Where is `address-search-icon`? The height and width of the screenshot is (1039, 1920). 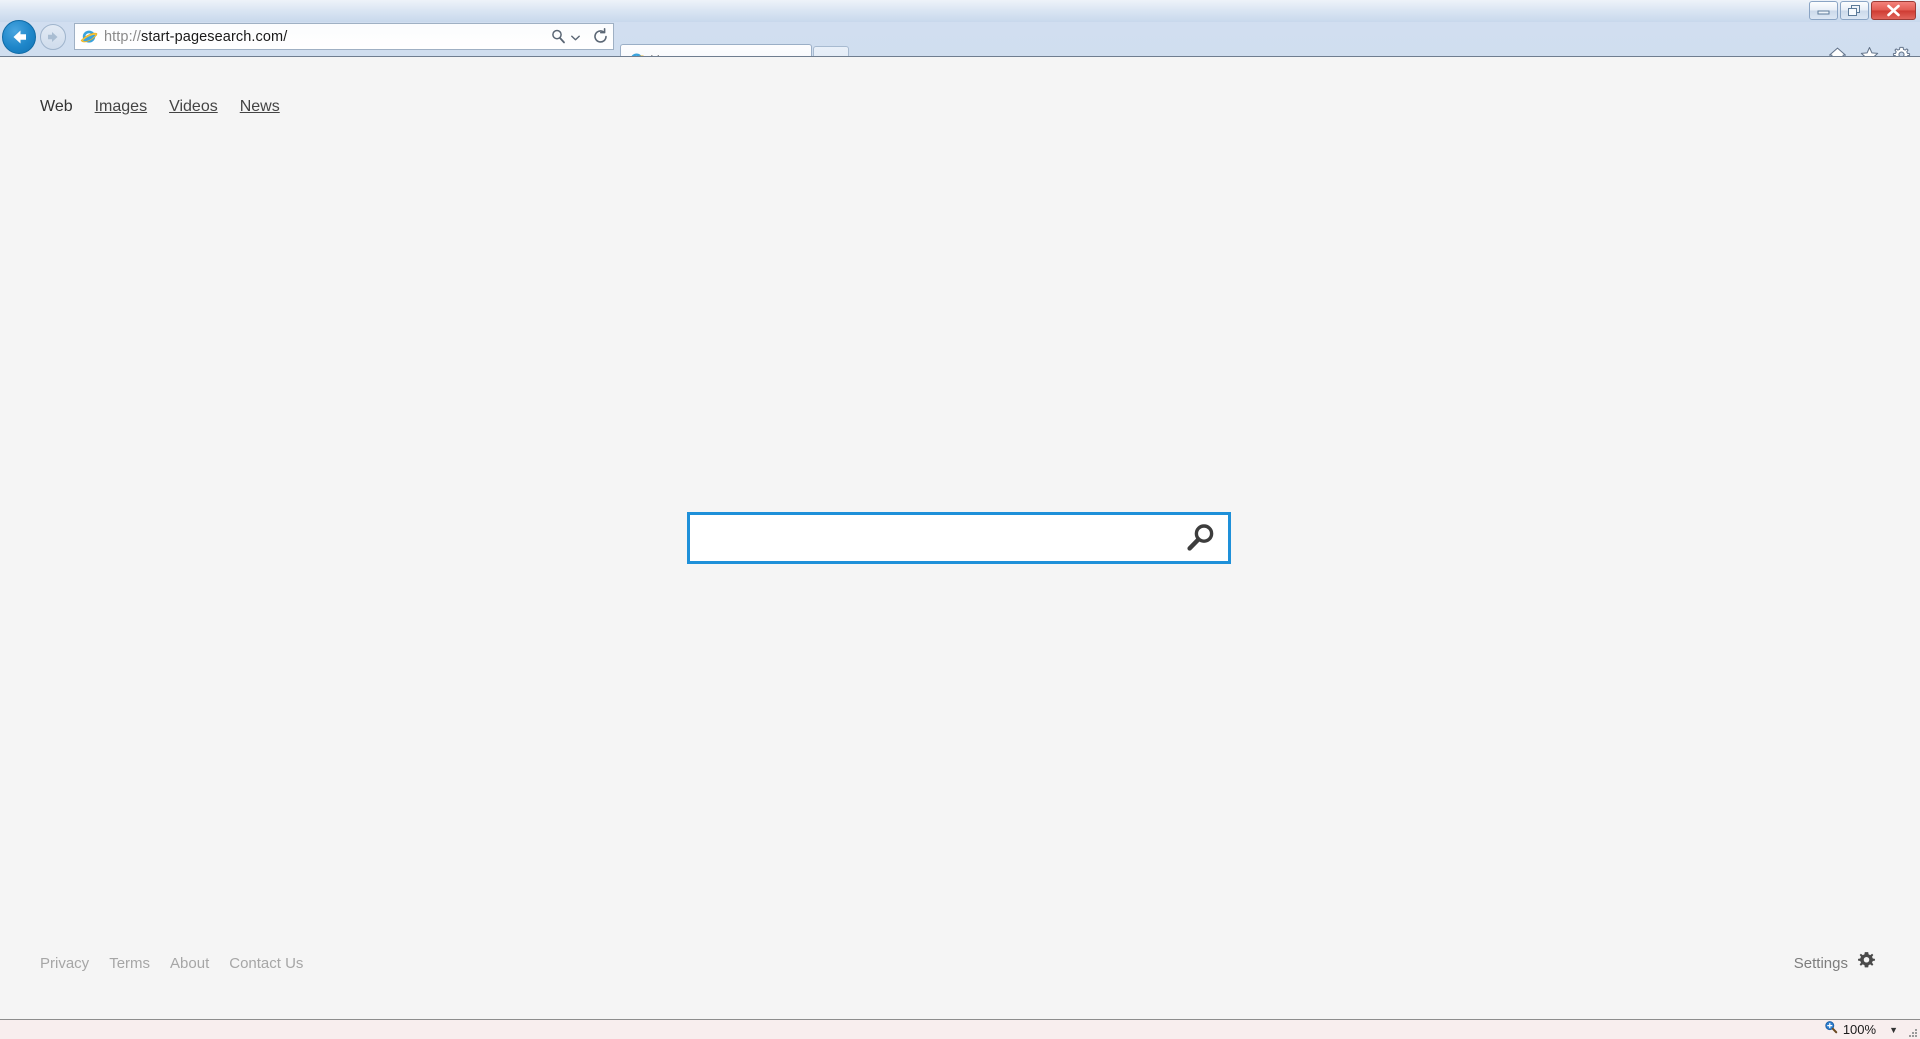 address-search-icon is located at coordinates (558, 36).